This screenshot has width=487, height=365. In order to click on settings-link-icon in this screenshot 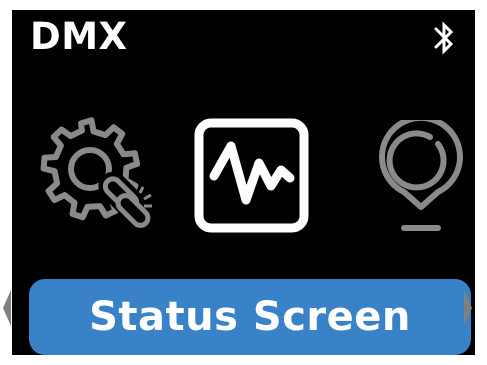, I will do `click(96, 175)`.